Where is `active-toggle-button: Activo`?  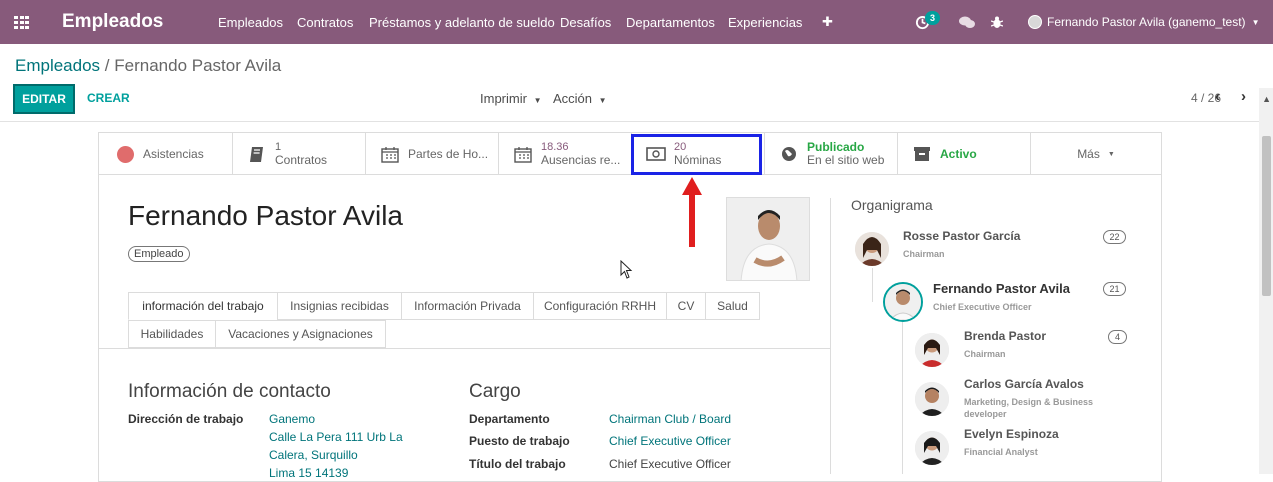 active-toggle-button: Activo is located at coordinates (964, 154).